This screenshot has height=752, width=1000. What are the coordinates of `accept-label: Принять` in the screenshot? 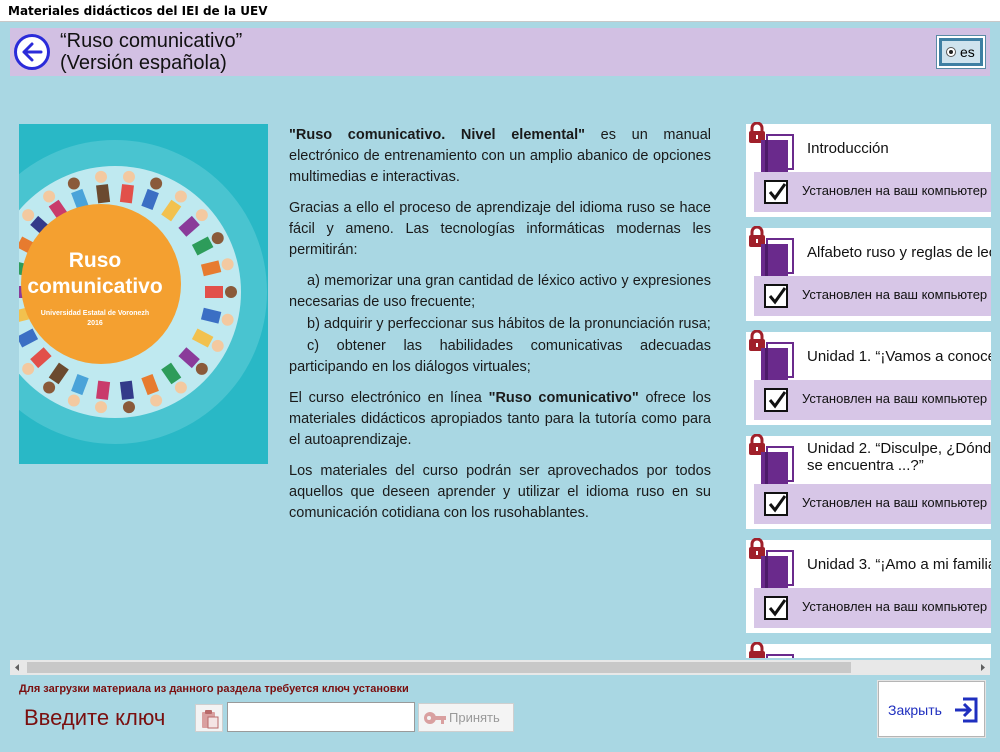 It's located at (474, 717).